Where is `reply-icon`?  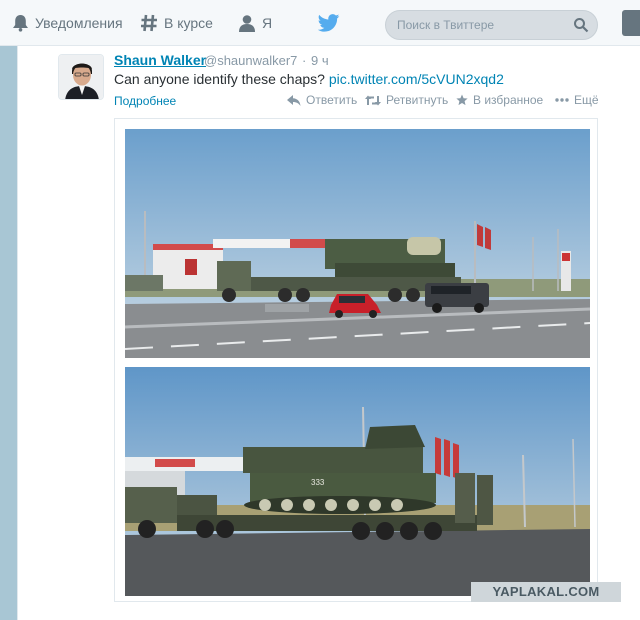 reply-icon is located at coordinates (294, 100).